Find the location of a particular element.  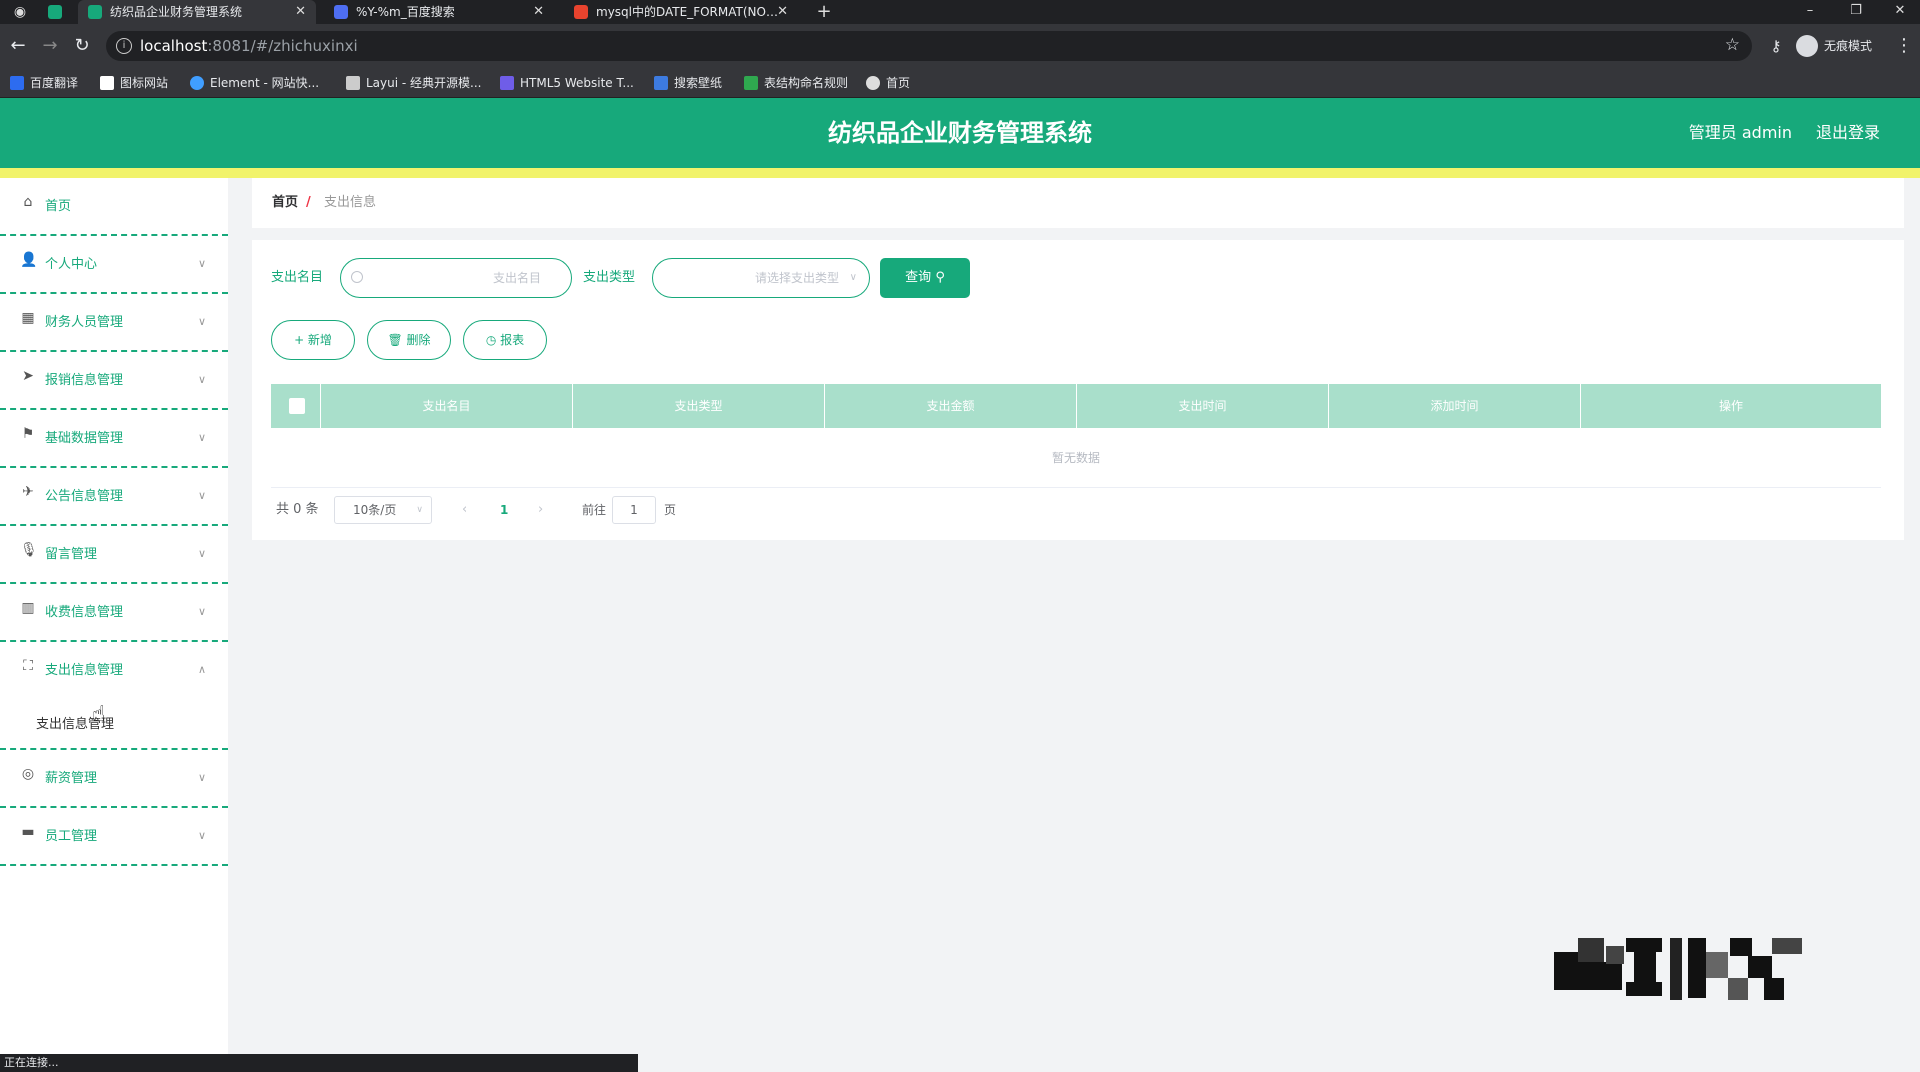

fullscreen-icon: ⛶ is located at coordinates (28, 666).